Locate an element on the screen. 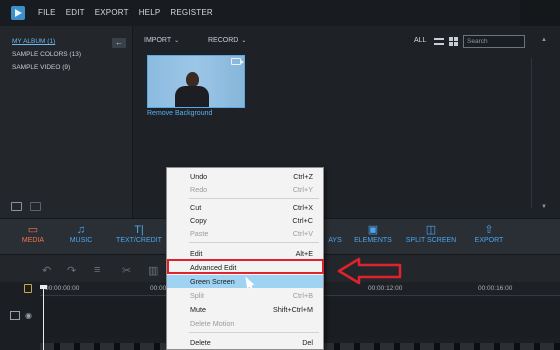 This screenshot has width=560, height=350. tab-music: ♫ MUSIC is located at coordinates (81, 234).